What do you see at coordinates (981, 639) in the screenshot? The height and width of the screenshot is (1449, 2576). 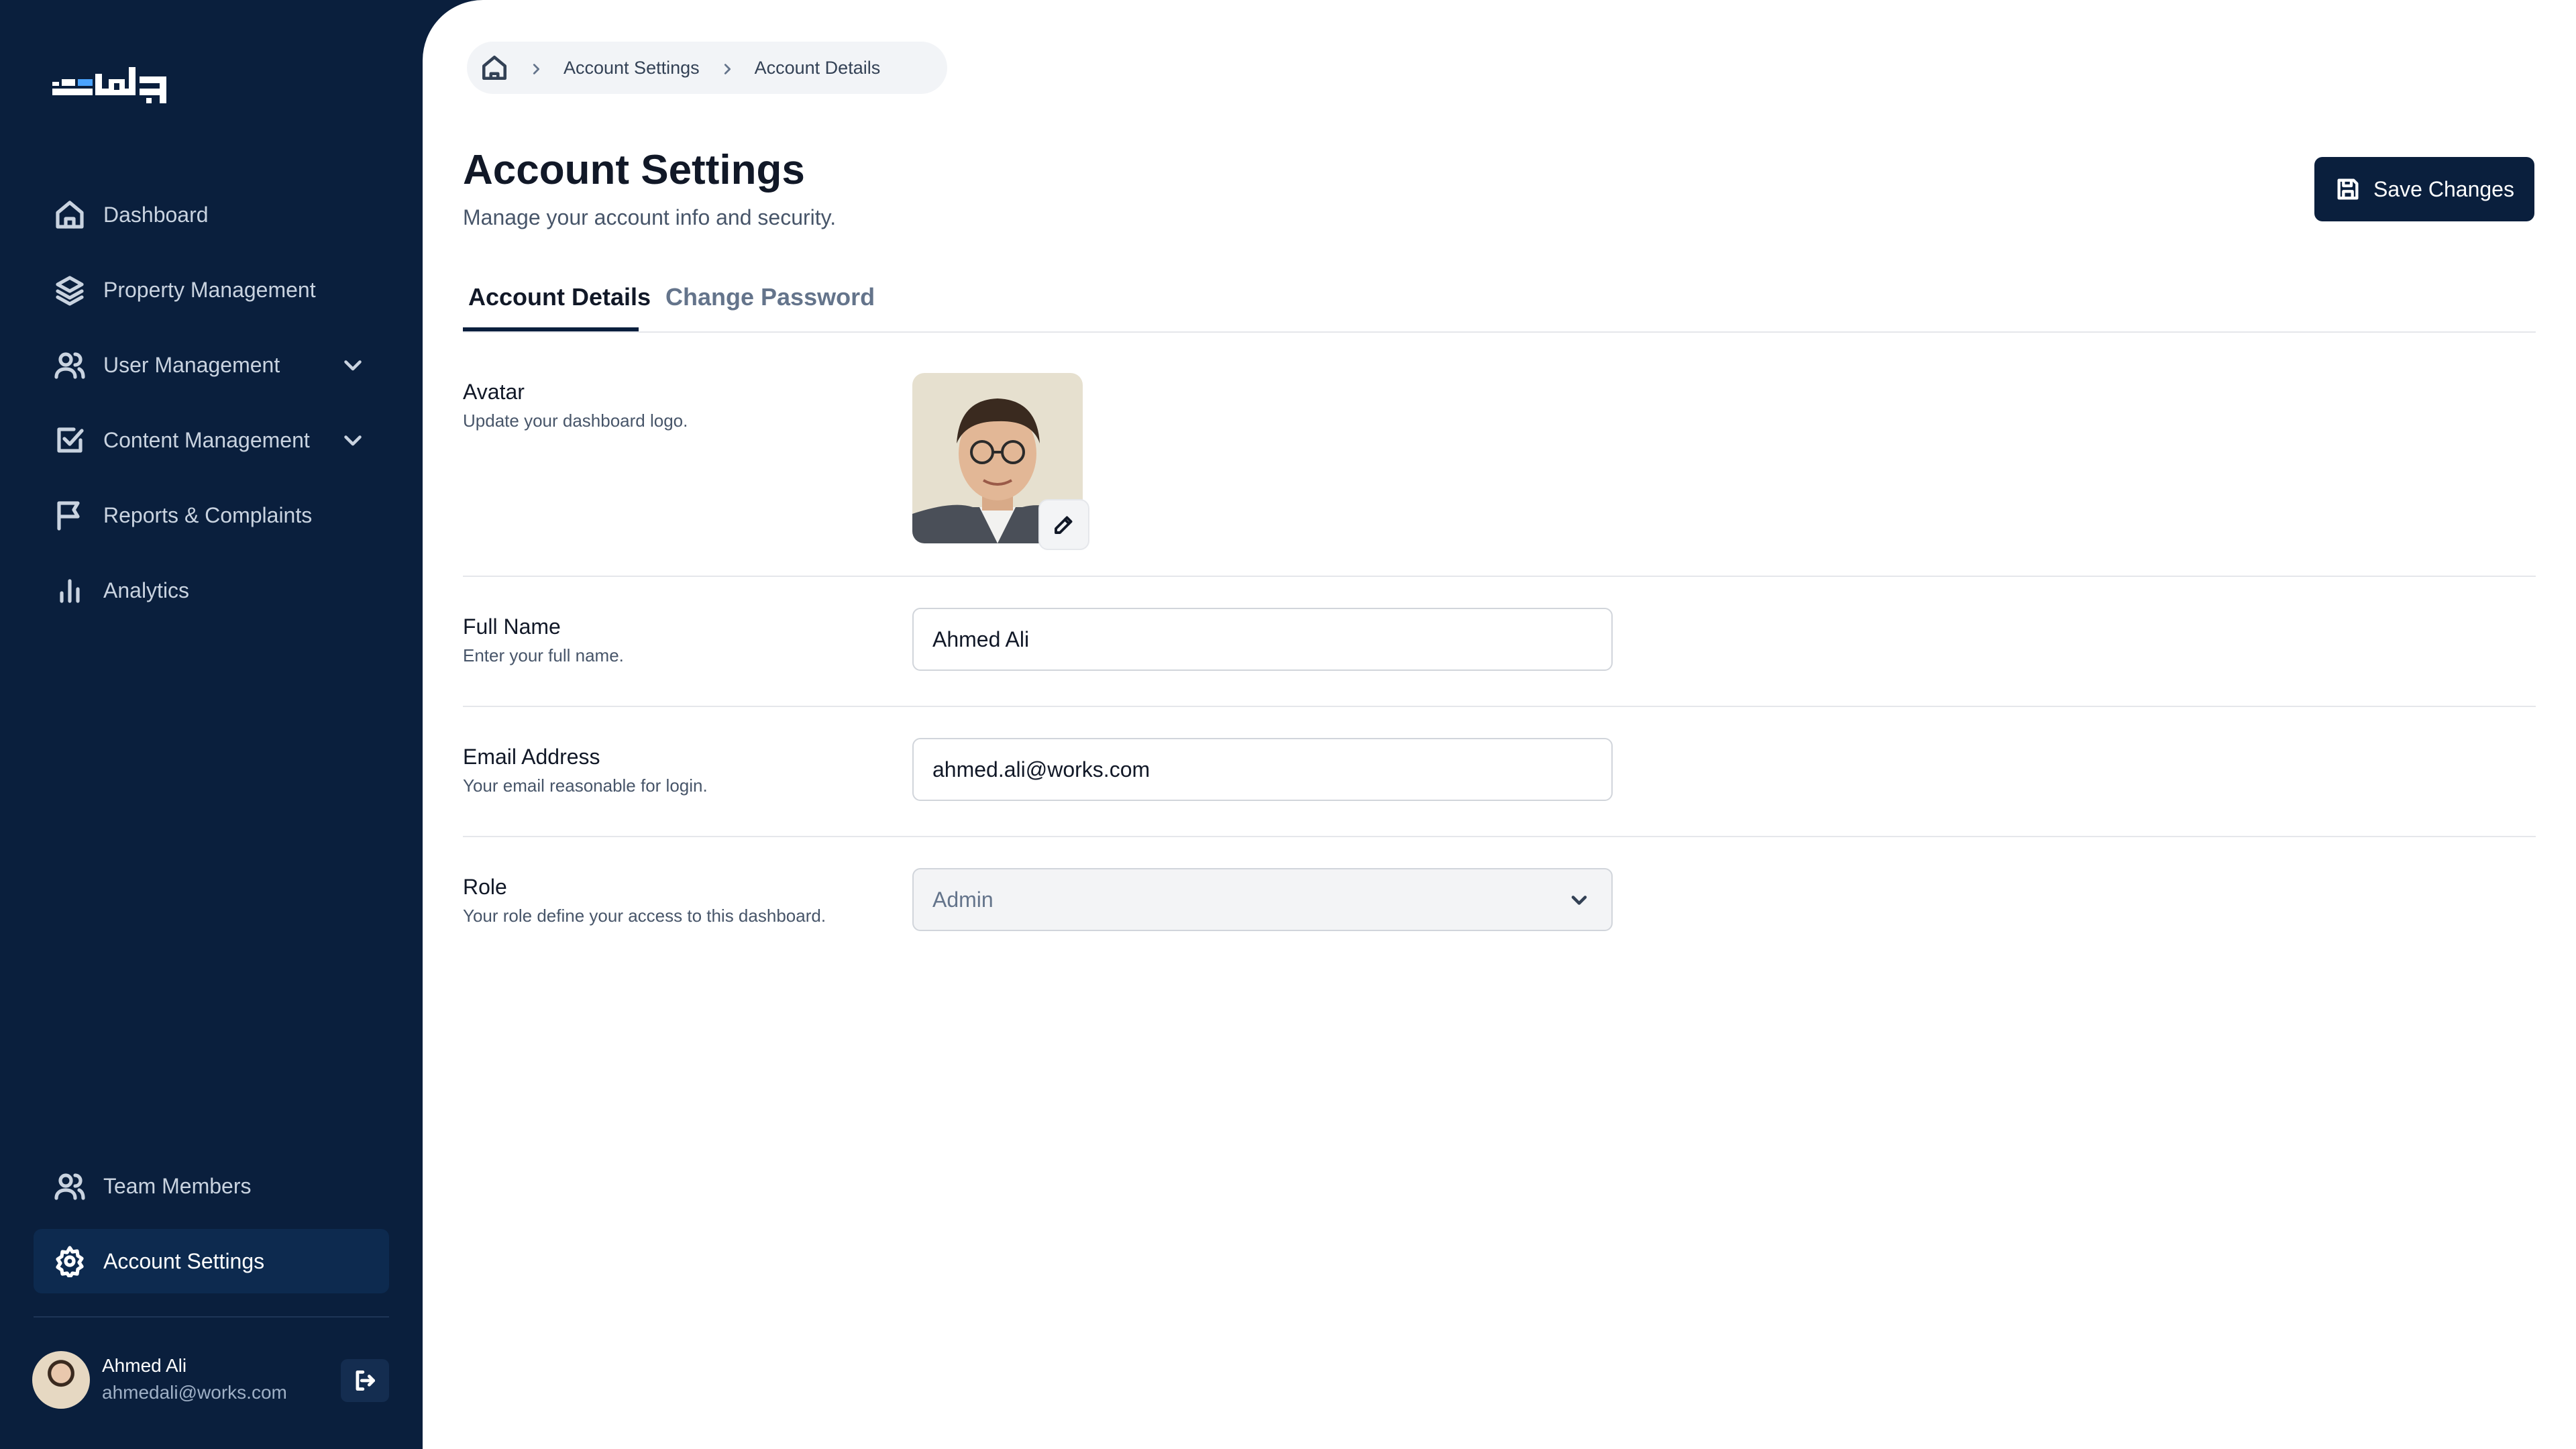 I see `full-name-value: Ahmed Ali` at bounding box center [981, 639].